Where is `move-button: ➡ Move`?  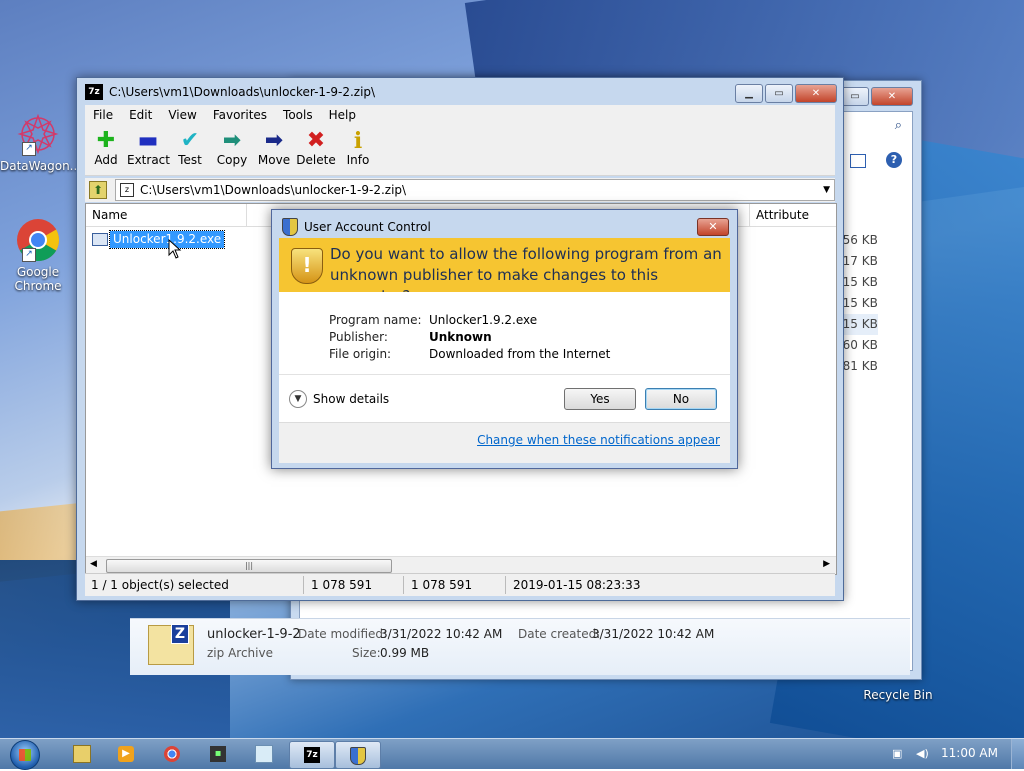
move-button: ➡ Move is located at coordinates (274, 150).